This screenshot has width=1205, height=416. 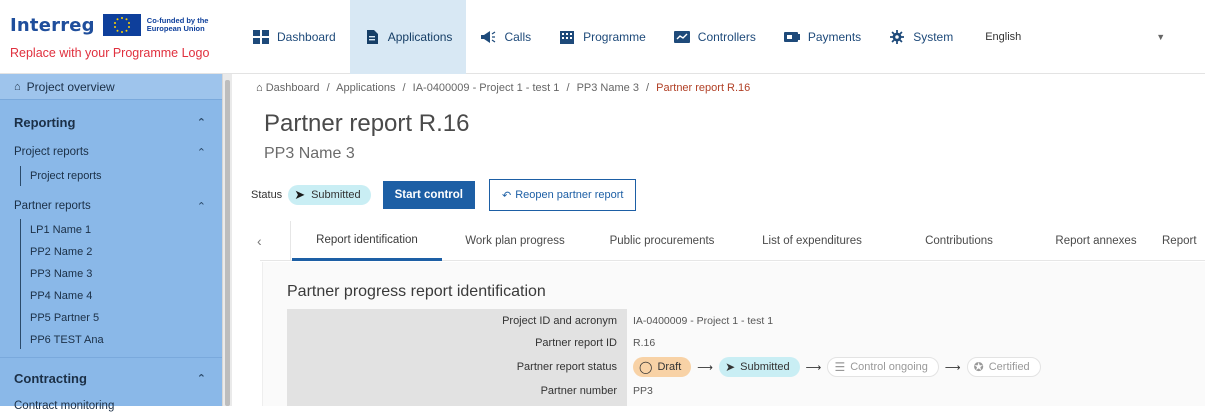 What do you see at coordinates (70, 86) in the screenshot?
I see `sidebar-item-label: Project overview` at bounding box center [70, 86].